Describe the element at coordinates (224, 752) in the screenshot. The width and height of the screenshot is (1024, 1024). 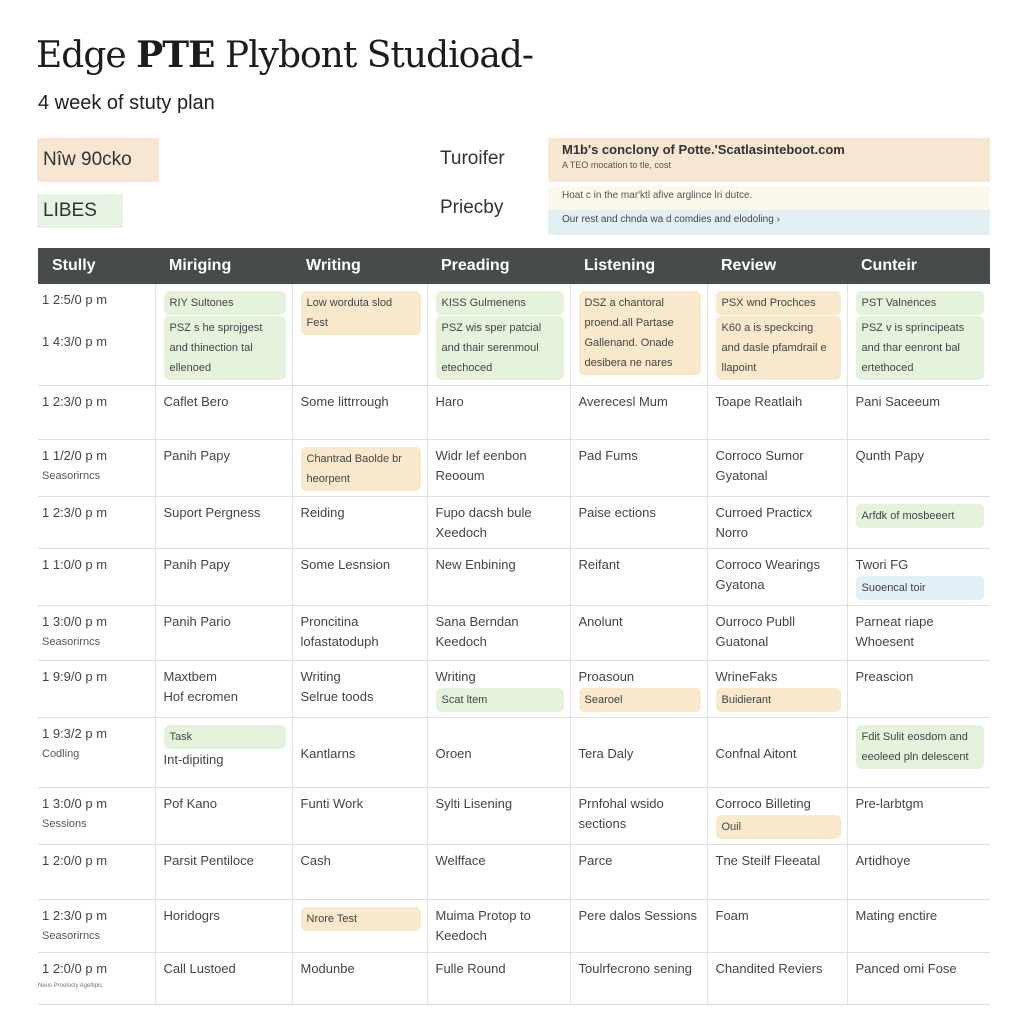
I see `schedule-cell: Task Int-dipiting` at that location.